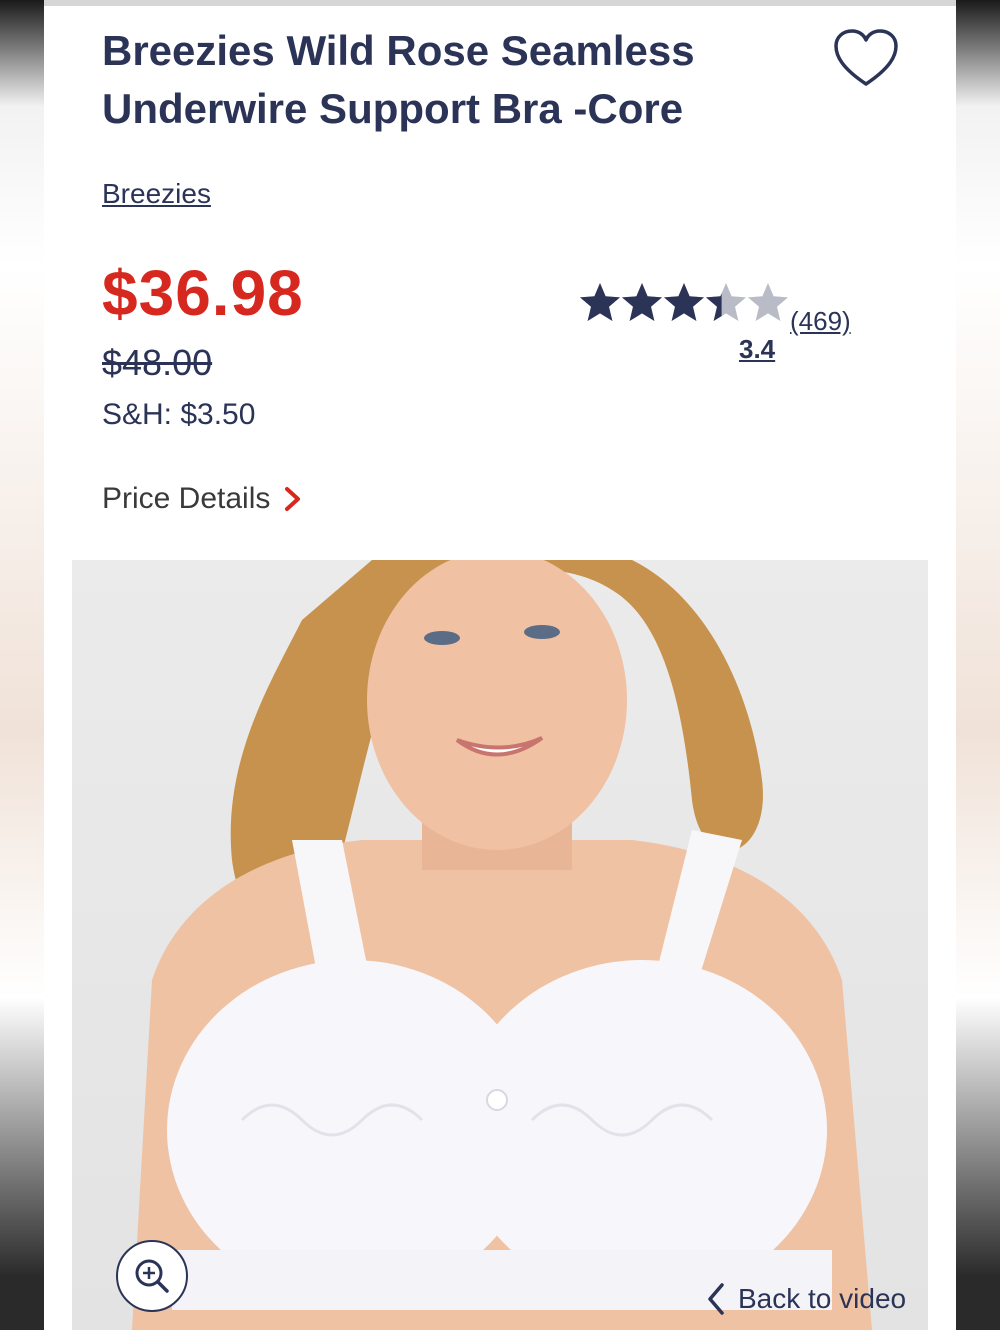 The image size is (1000, 1330). I want to click on background-right, so click(978, 665).